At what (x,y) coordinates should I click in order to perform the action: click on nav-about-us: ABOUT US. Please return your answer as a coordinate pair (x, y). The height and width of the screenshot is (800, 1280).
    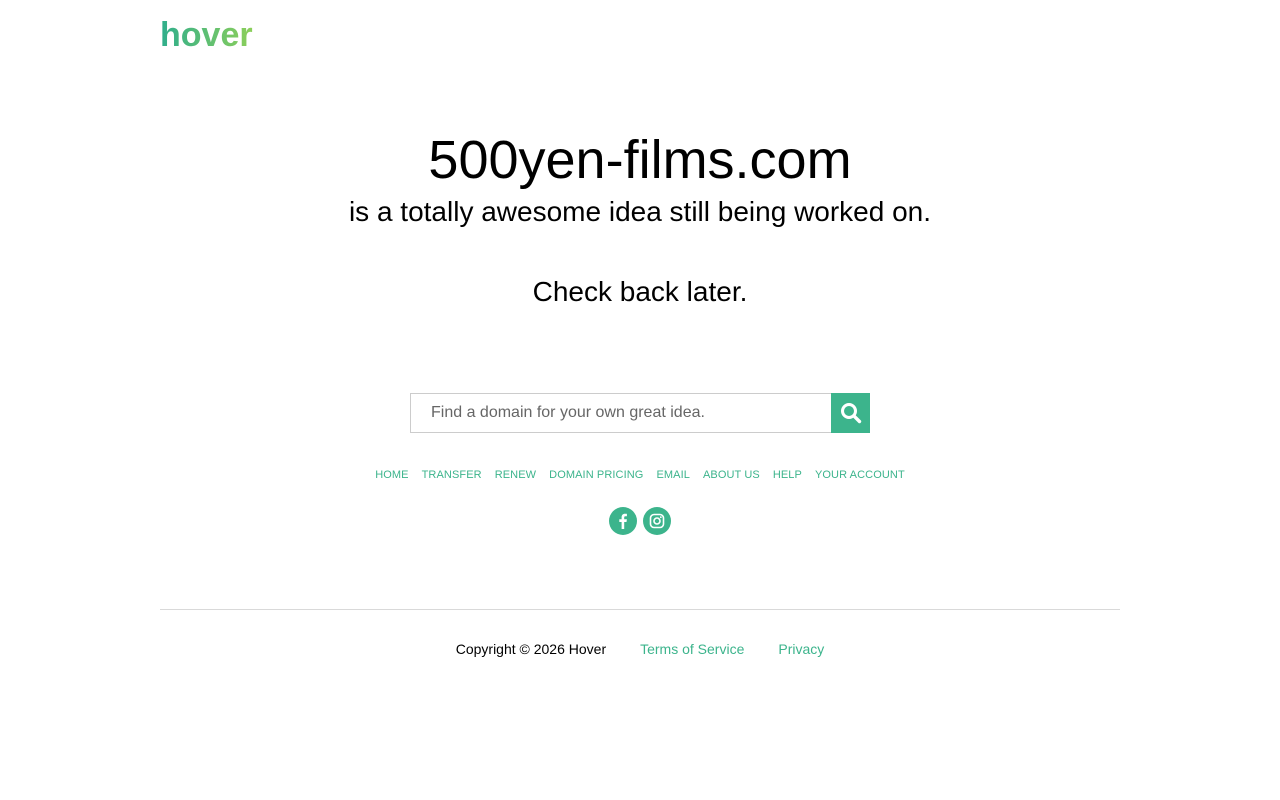
    Looking at the image, I should click on (731, 475).